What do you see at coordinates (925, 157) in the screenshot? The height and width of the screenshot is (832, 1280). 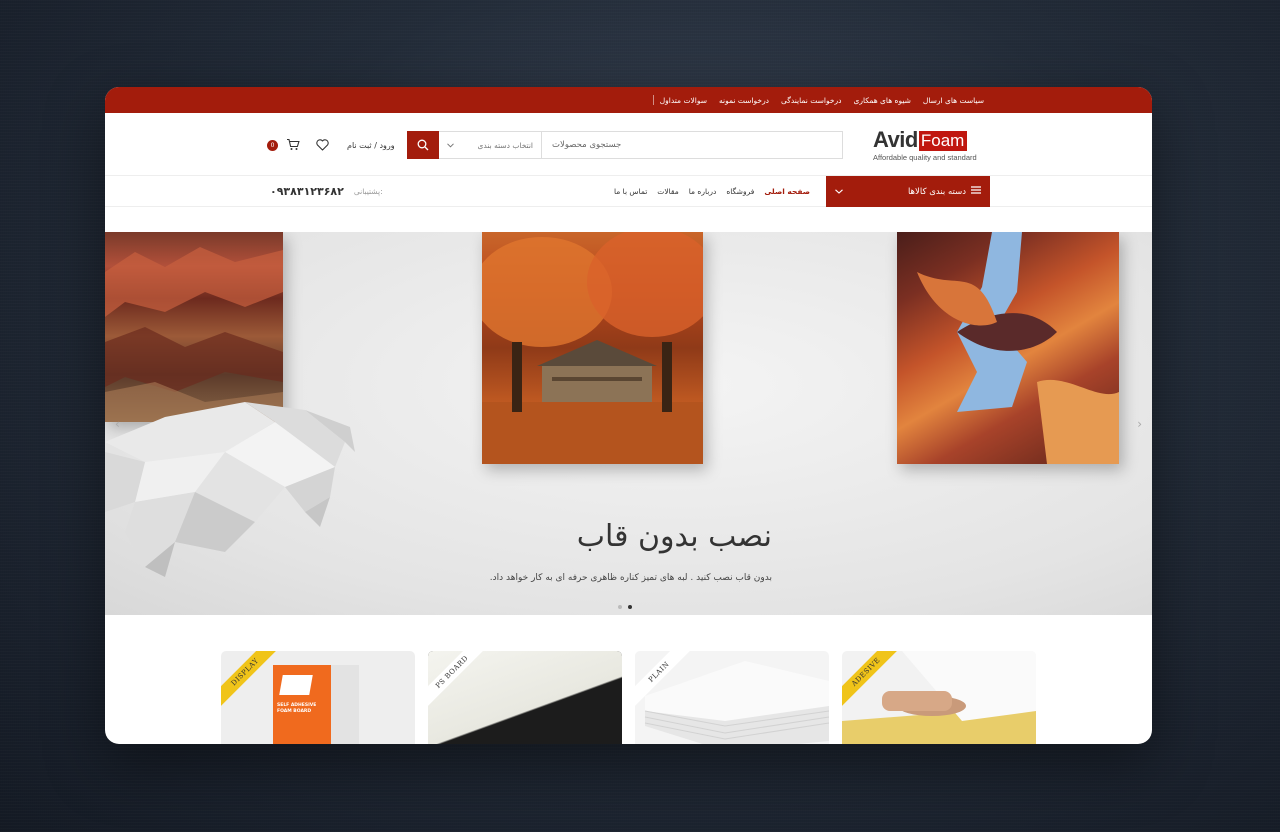 I see `logo-tagline: Affordable quality and standard` at bounding box center [925, 157].